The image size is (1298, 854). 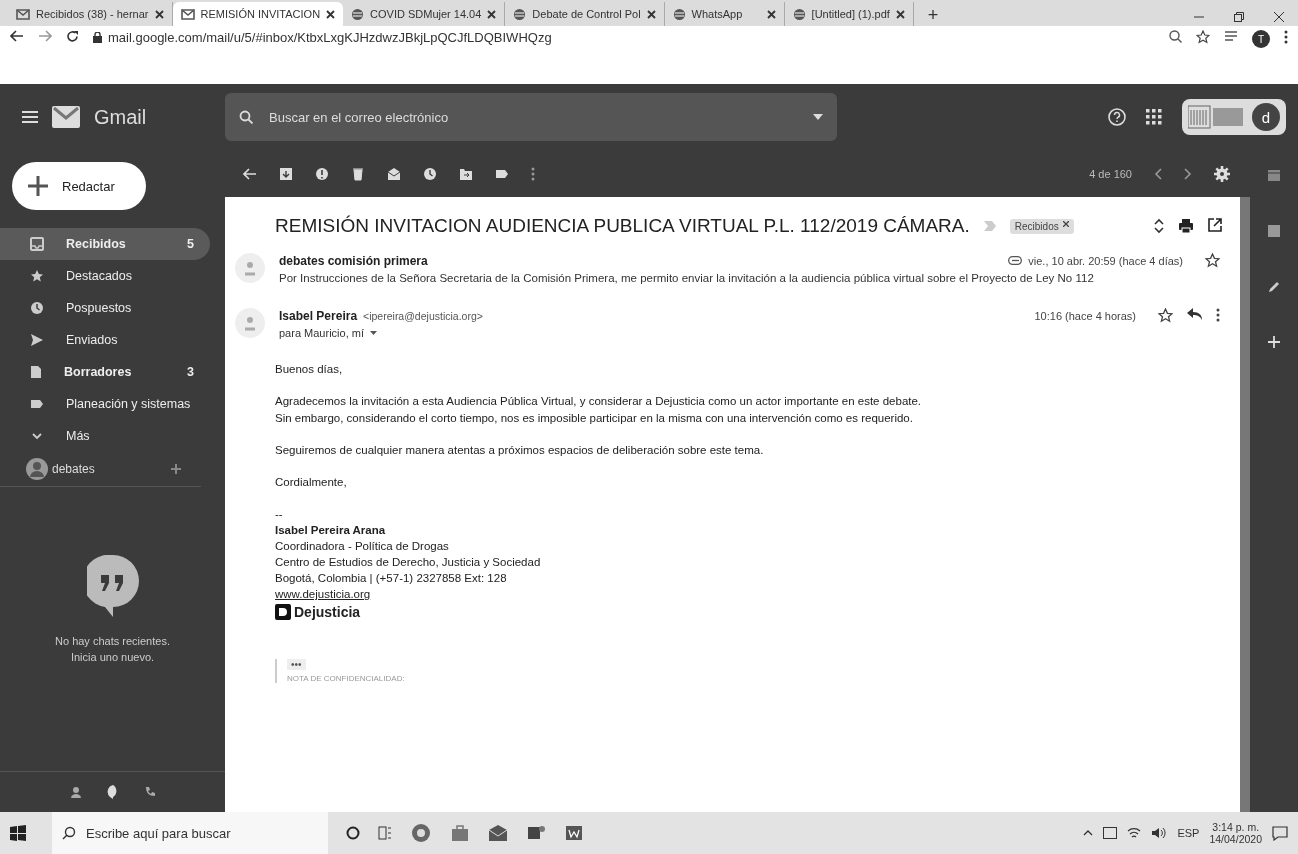 What do you see at coordinates (1015, 260) in the screenshot?
I see `attachment-icon` at bounding box center [1015, 260].